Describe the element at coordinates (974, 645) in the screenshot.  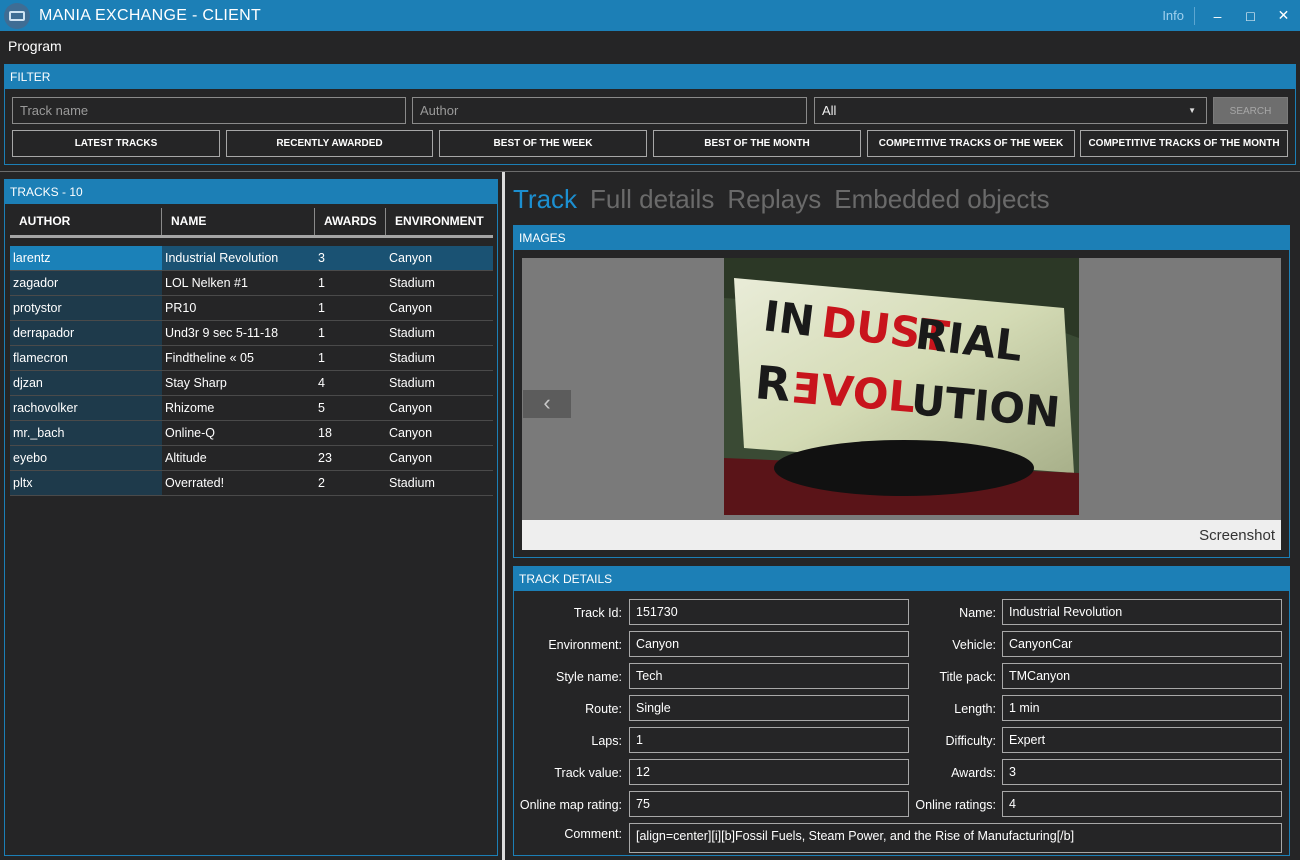
I see `label-vehicle: Vehicle:` at that location.